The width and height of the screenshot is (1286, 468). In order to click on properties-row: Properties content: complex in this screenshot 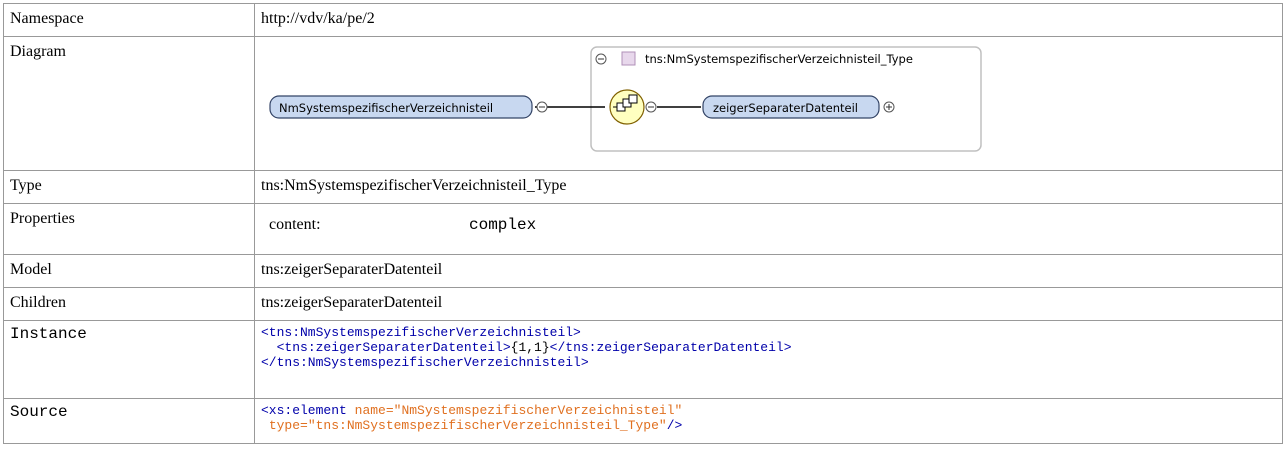, I will do `click(643, 229)`.